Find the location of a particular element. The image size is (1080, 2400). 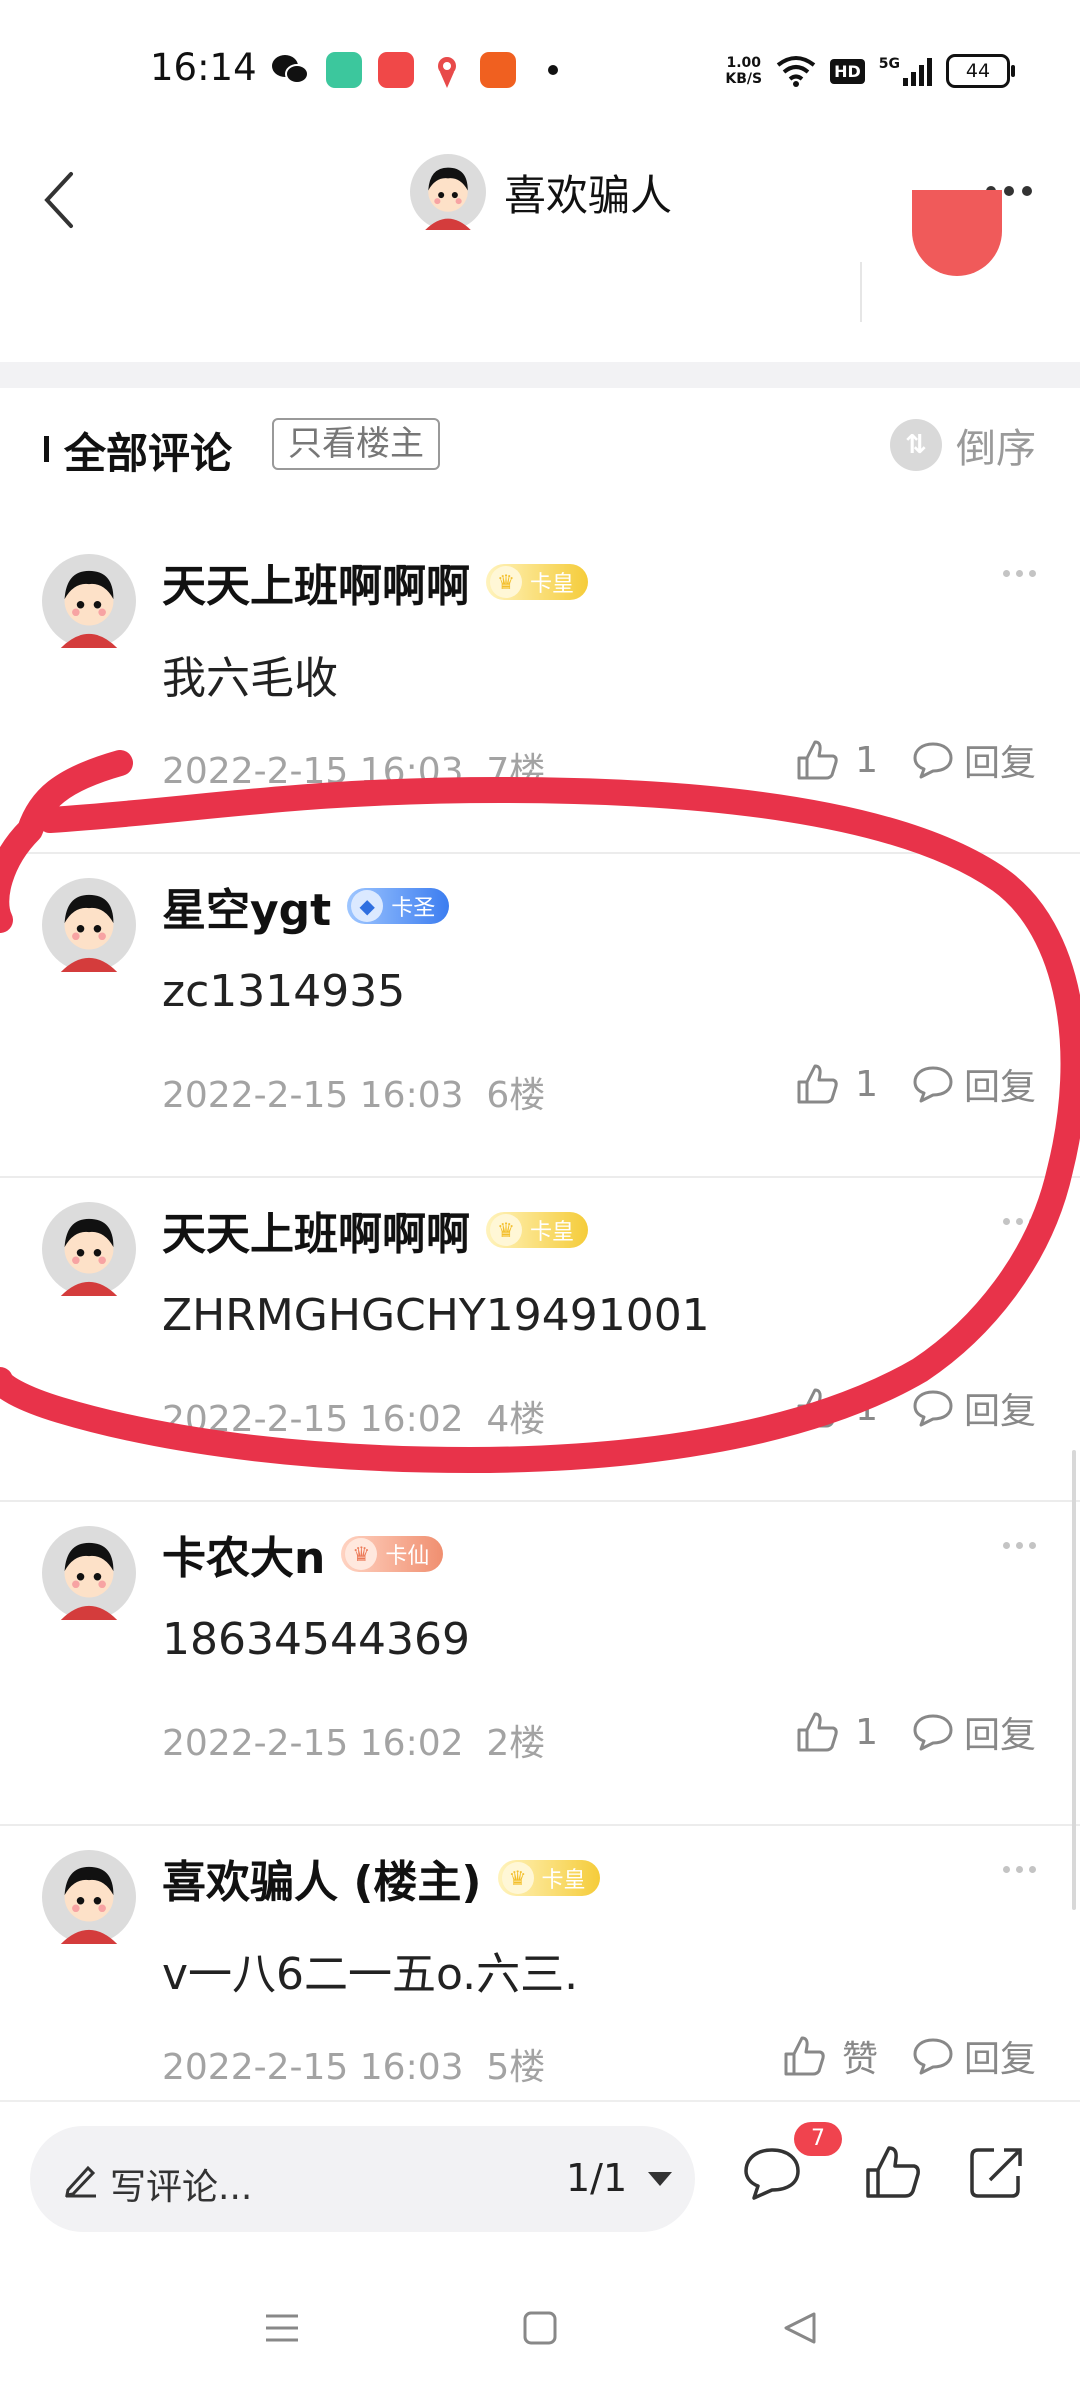

menu-icon is located at coordinates (282, 2328).